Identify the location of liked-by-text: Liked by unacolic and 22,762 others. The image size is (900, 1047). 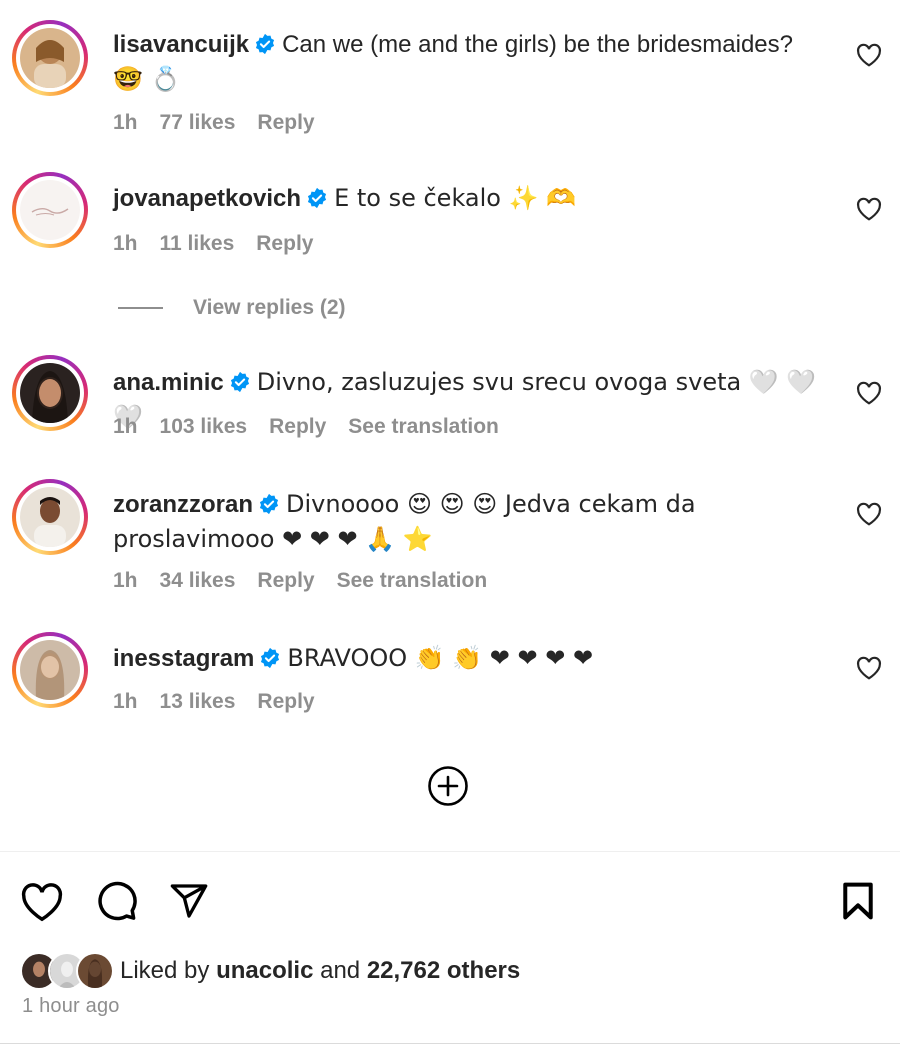
(320, 971).